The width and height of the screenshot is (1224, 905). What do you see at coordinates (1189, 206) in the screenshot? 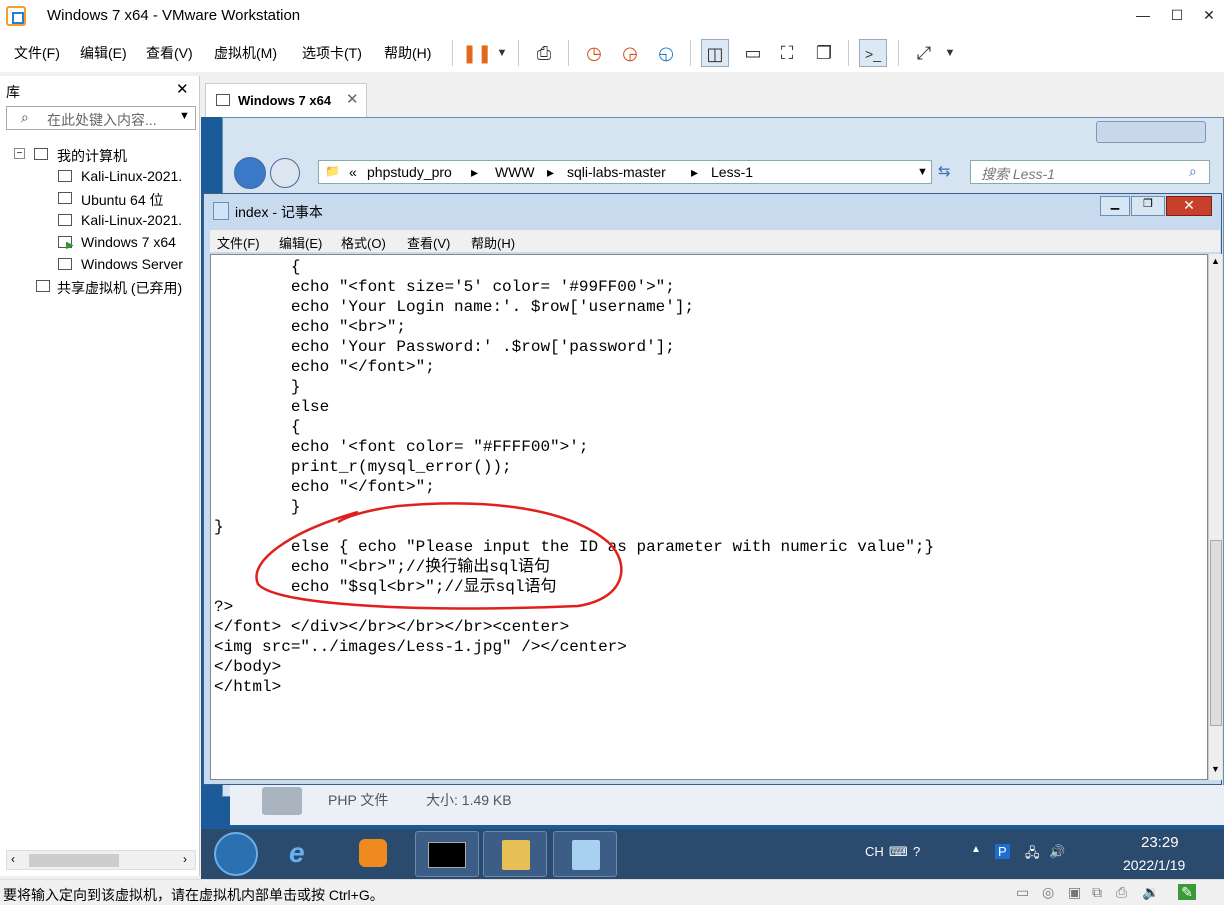
I see `notepad-close-button: ✕` at bounding box center [1189, 206].